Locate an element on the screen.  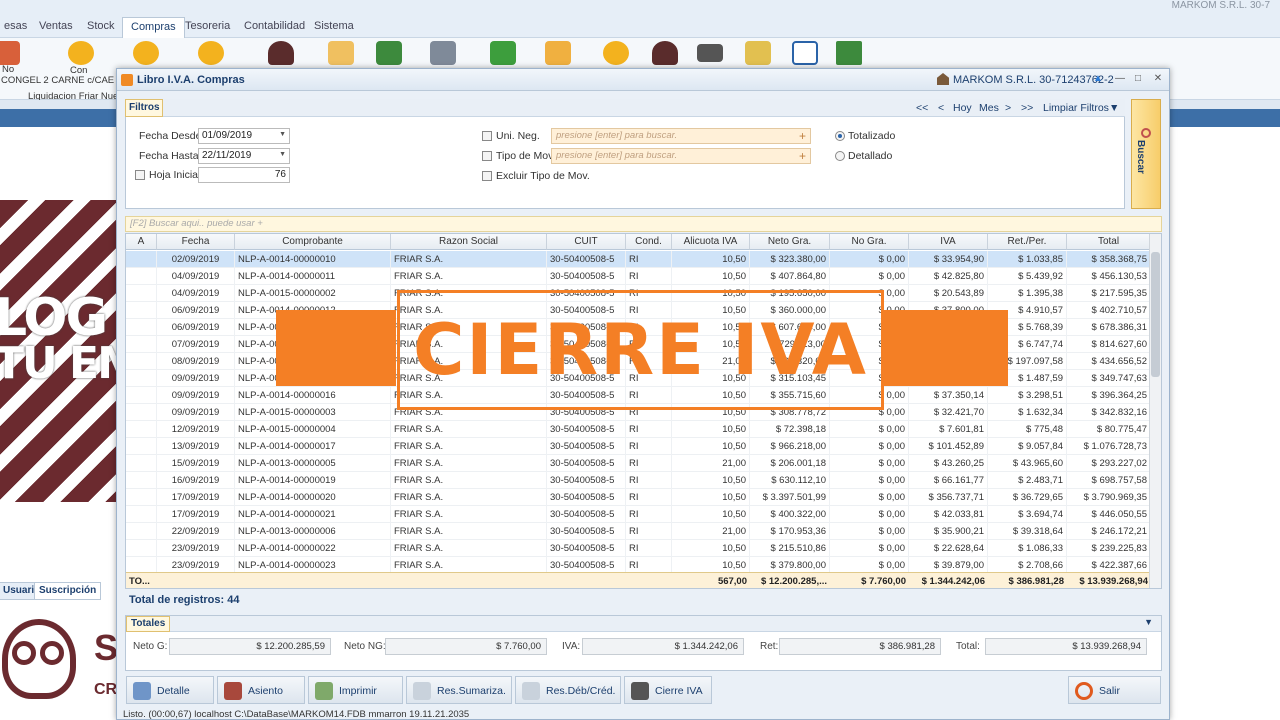
asiento-button: Asiento is located at coordinates (261, 690).